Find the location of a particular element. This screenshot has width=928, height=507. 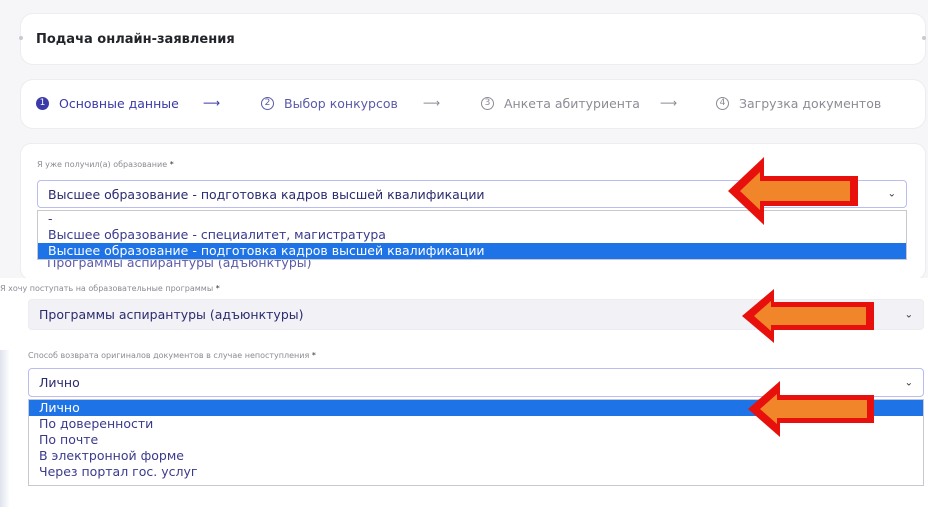

page-title: Подача онлайн-заявления is located at coordinates (135, 39).